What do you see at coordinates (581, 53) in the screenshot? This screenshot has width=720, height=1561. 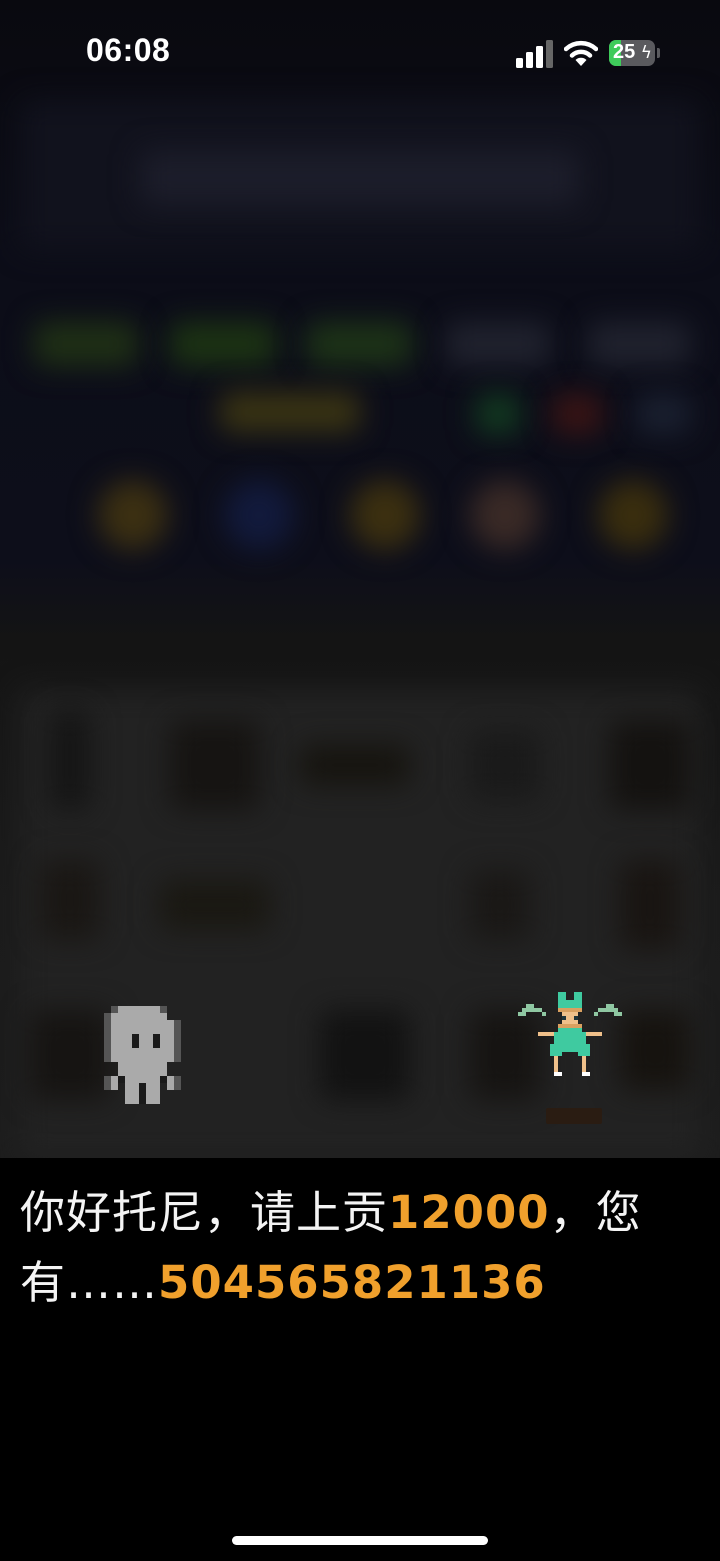 I see `wifi-icon` at bounding box center [581, 53].